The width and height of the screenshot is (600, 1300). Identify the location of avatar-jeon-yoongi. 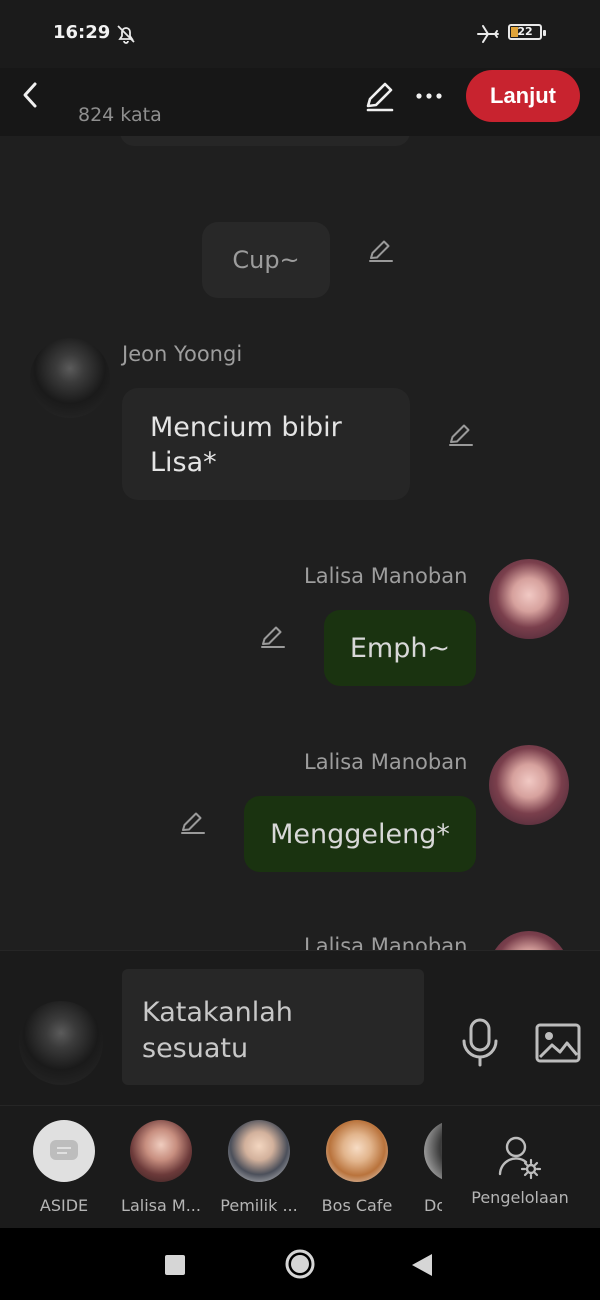
(70, 378).